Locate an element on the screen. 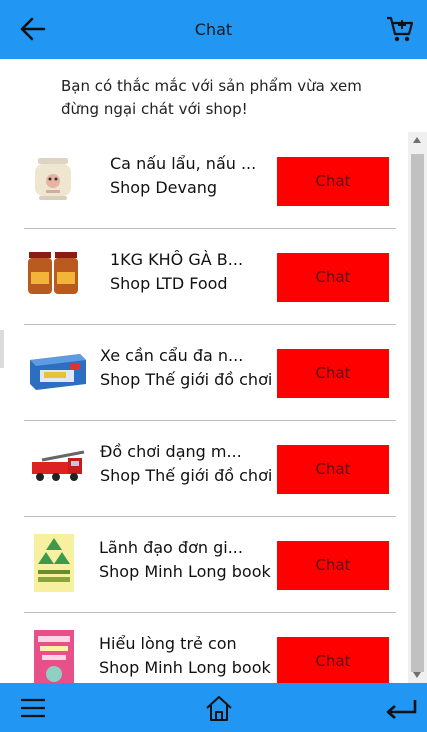 Image resolution: width=427 pixels, height=732 pixels. shop-name: Shop LTD Food is located at coordinates (169, 283).